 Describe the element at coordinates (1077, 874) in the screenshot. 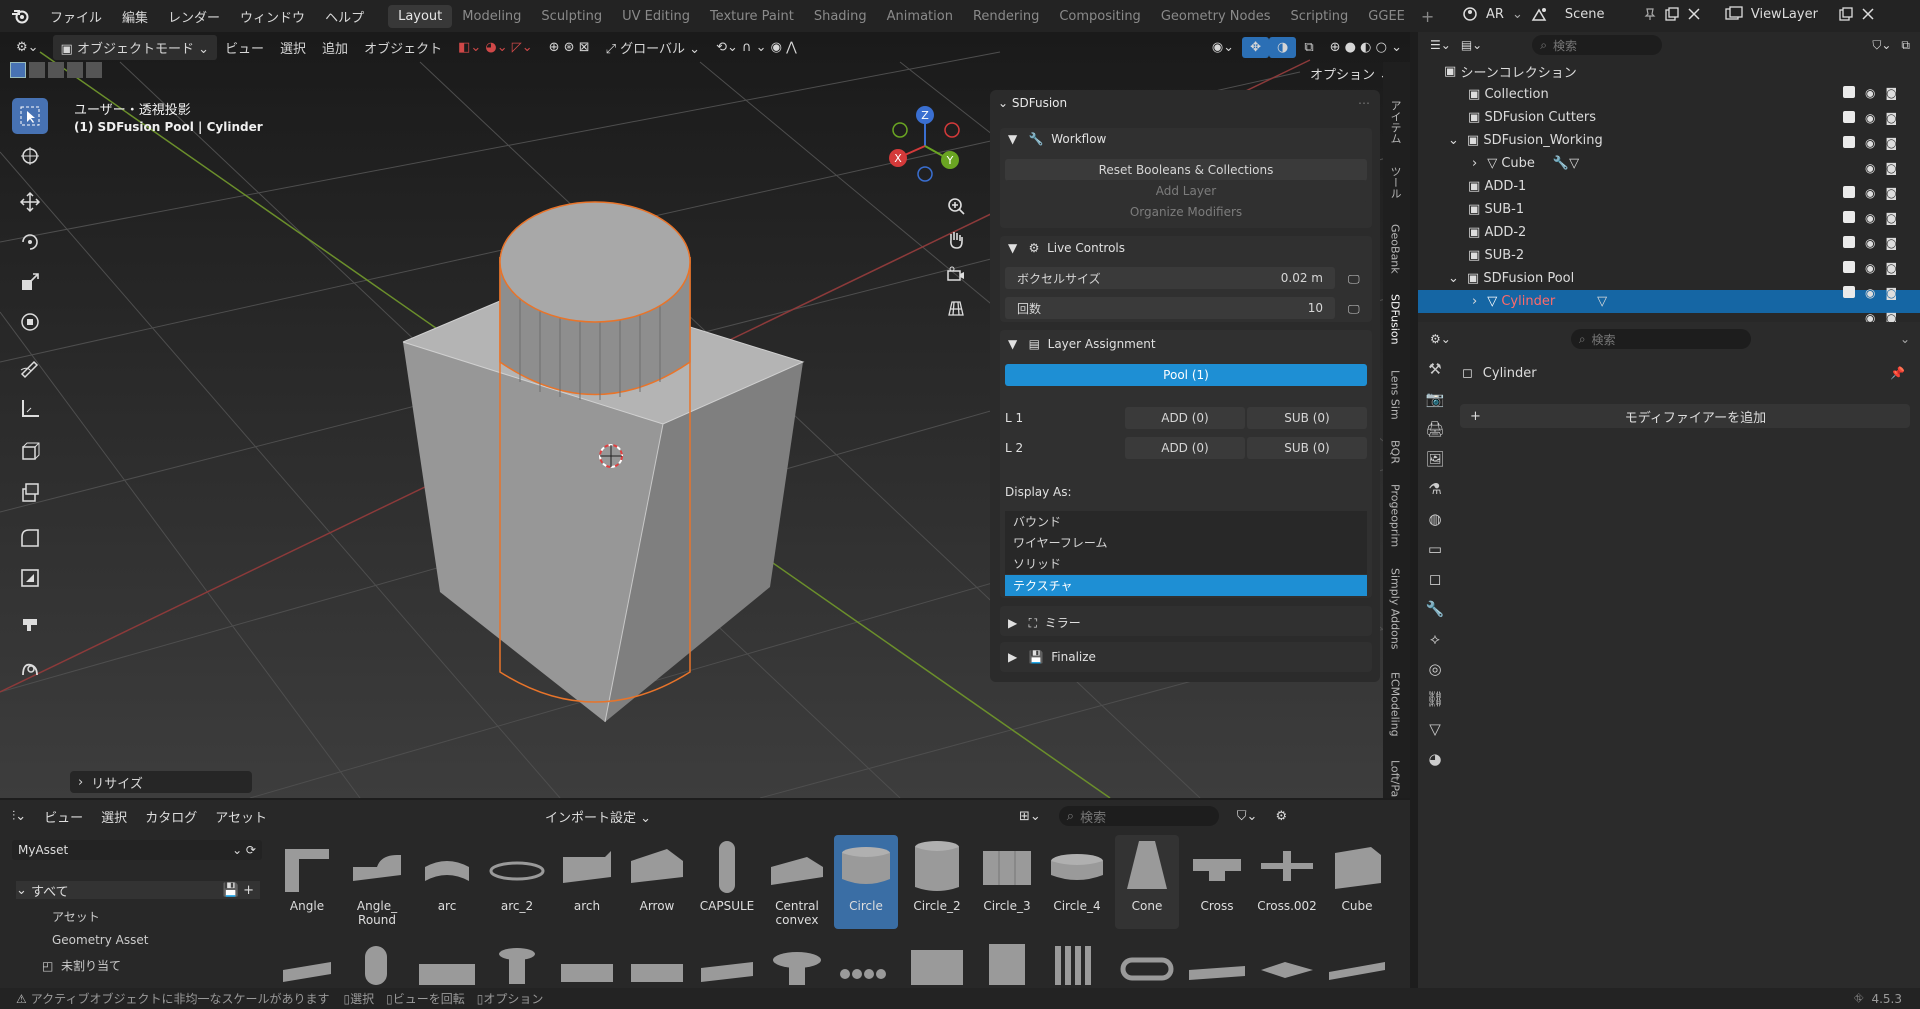

I see `asset-item: Circle_4` at that location.